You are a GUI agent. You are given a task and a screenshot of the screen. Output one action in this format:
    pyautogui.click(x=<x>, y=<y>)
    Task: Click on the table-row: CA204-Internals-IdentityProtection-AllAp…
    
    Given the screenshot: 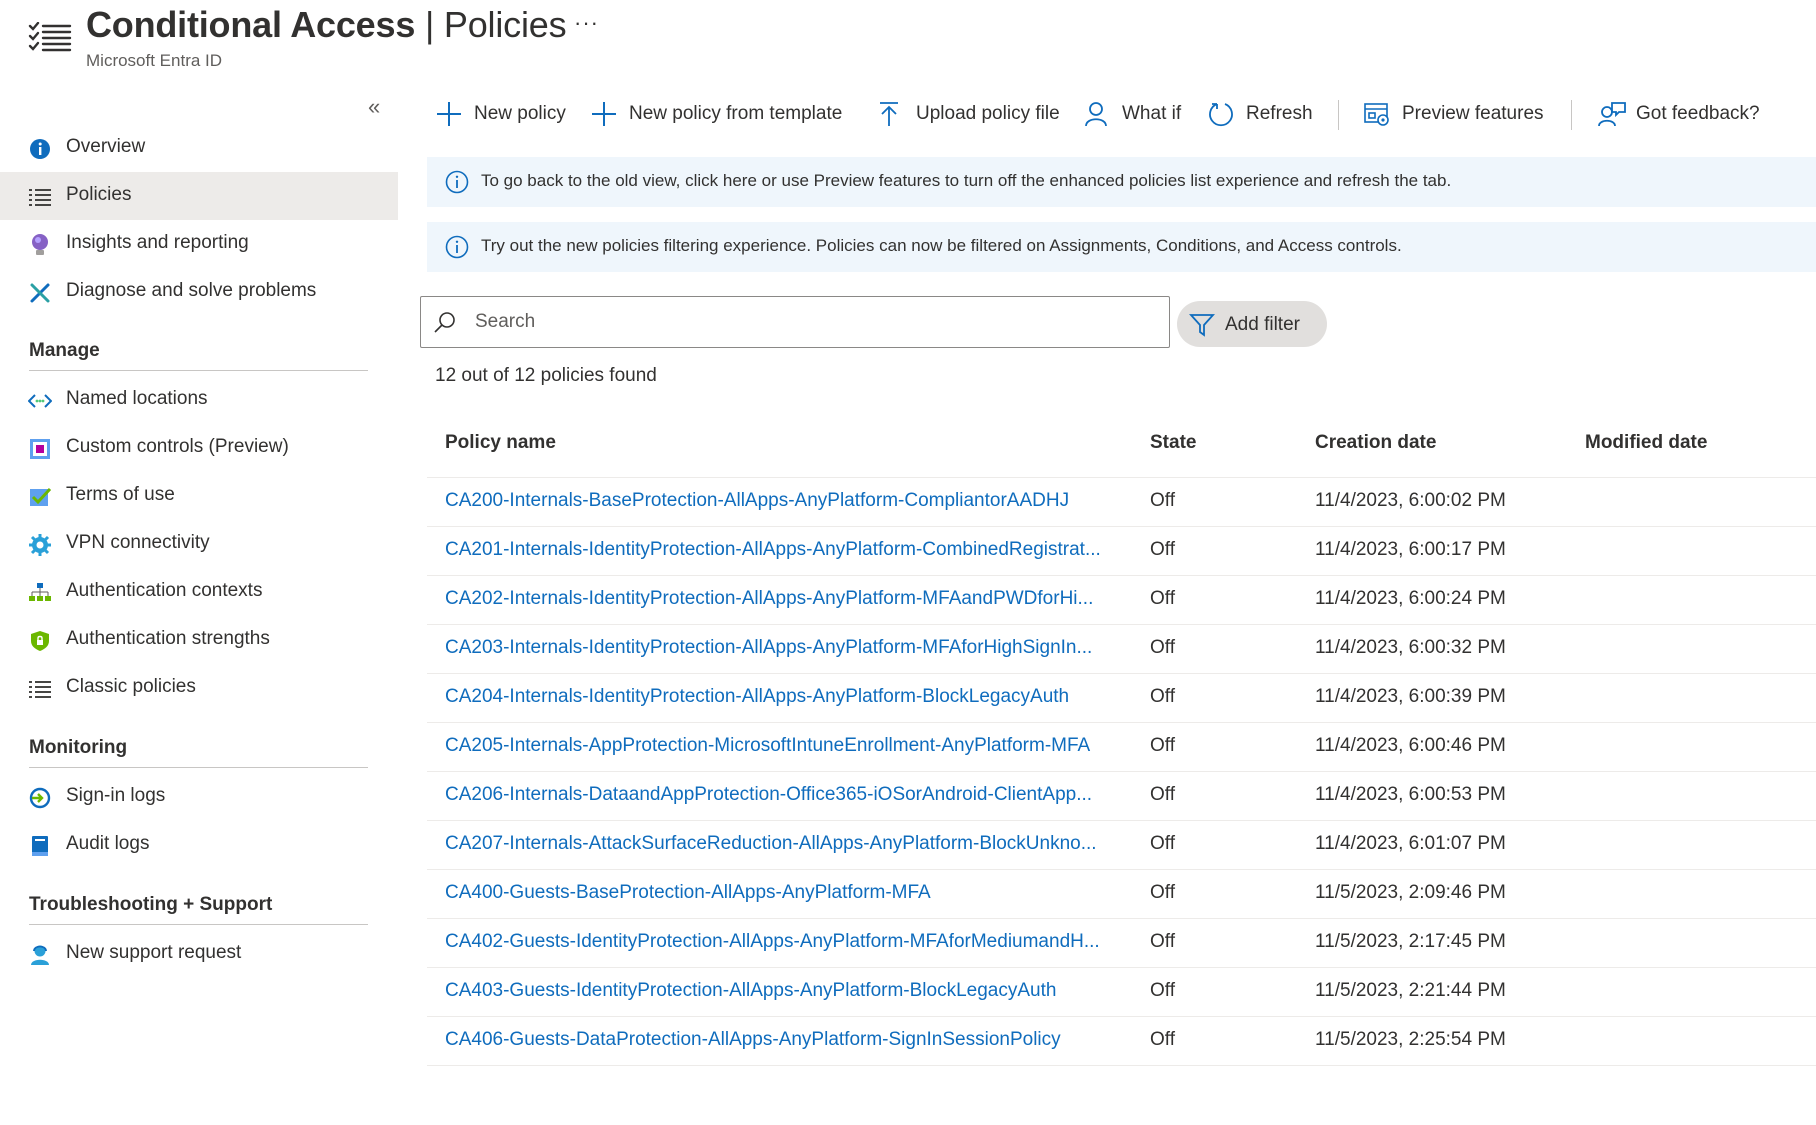 What is the action you would take?
    pyautogui.click(x=1121, y=698)
    